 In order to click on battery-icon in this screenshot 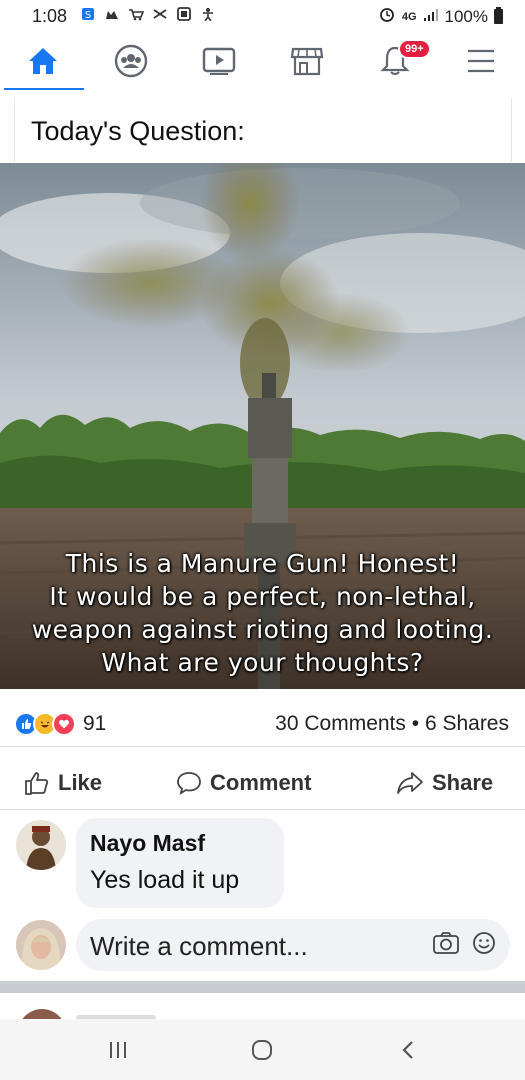, I will do `click(498, 15)`.